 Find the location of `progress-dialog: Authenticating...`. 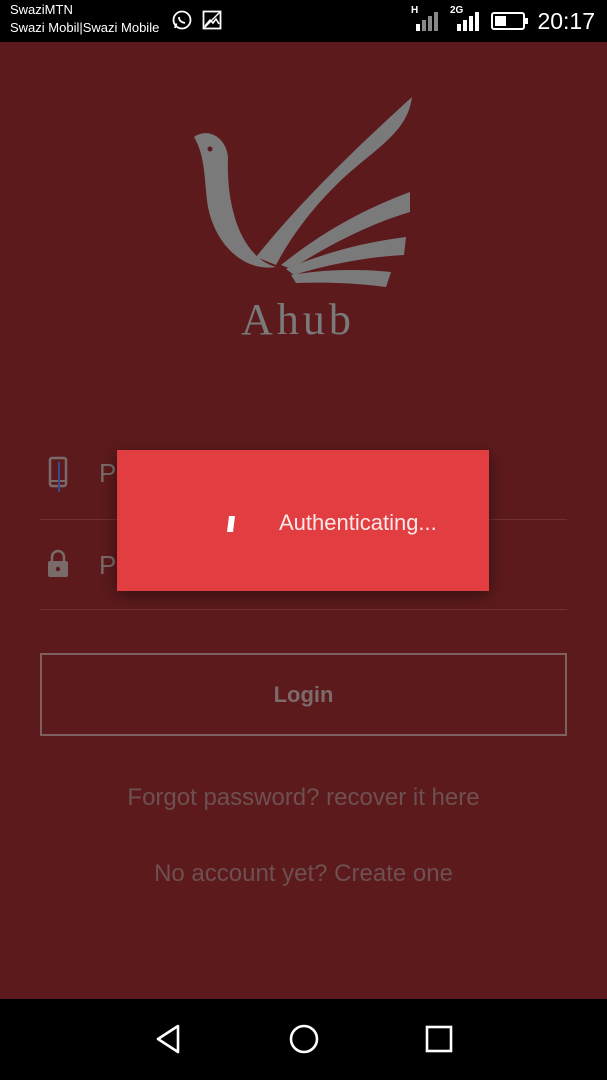

progress-dialog: Authenticating... is located at coordinates (303, 520).